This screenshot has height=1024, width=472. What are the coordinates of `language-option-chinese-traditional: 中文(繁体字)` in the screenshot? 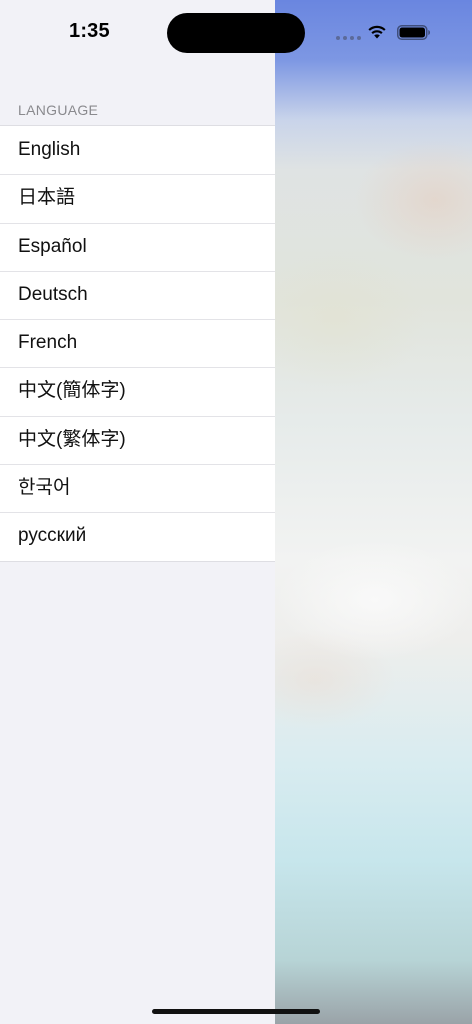 It's located at (137, 439).